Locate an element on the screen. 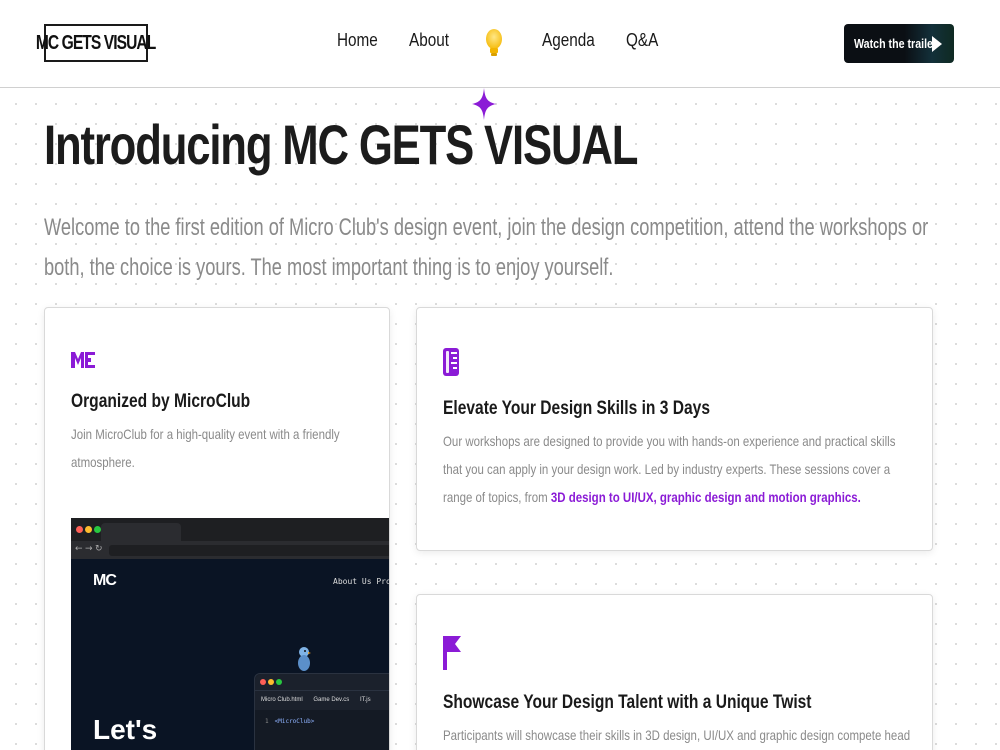 This screenshot has width=1000, height=750. nav-about: About is located at coordinates (432, 40).